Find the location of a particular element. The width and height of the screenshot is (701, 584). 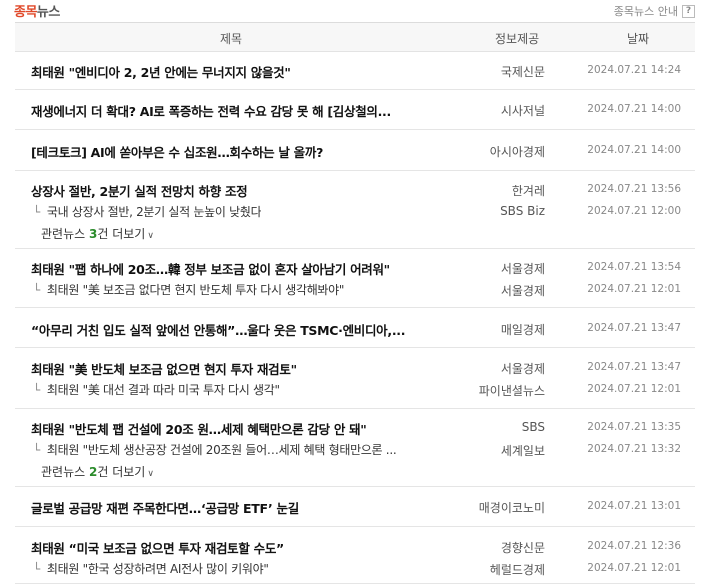

news-guide-link: 종목뉴스 안내 ? is located at coordinates (654, 11).